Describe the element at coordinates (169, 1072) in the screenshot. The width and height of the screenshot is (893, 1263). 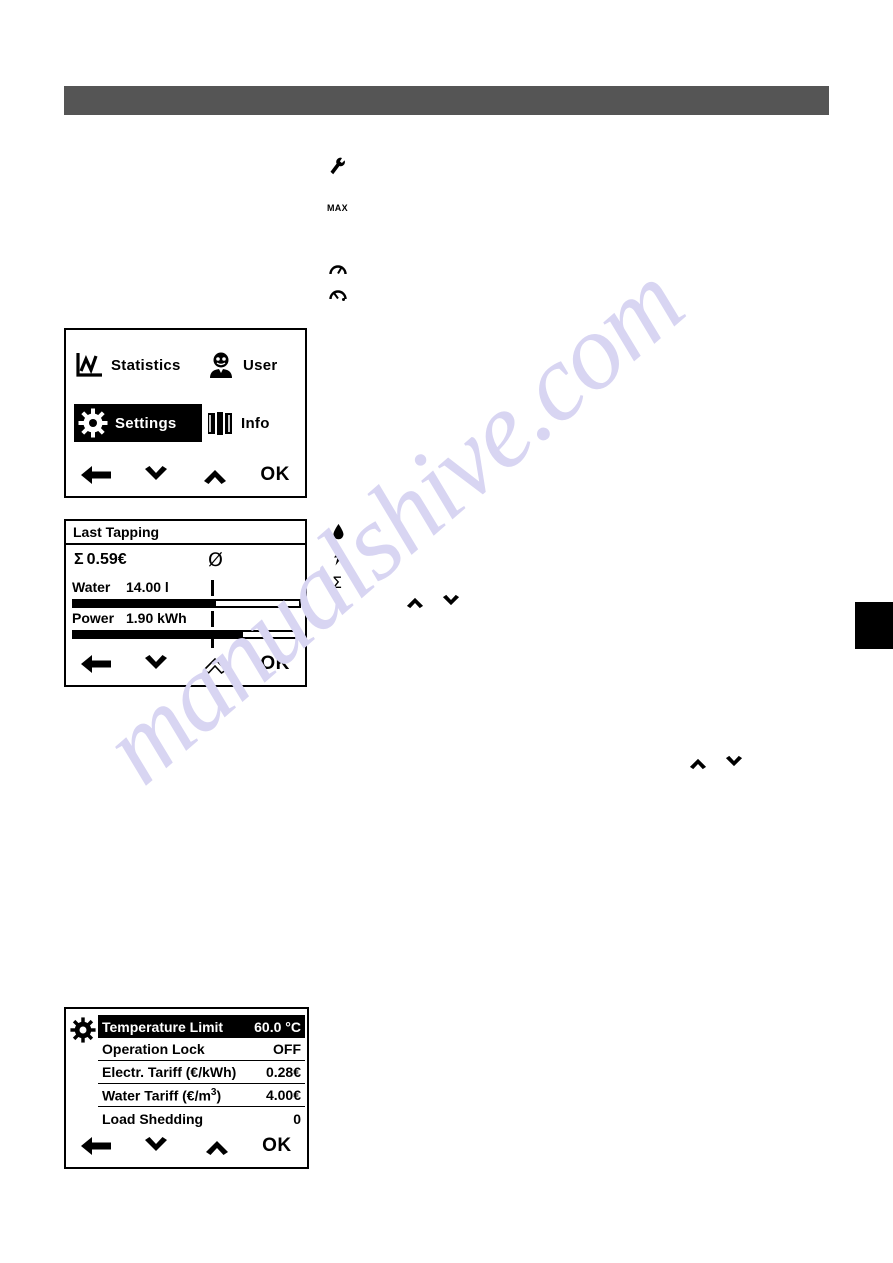
I see `settings-row-label: Electr. Tariff (€/kWh)` at that location.